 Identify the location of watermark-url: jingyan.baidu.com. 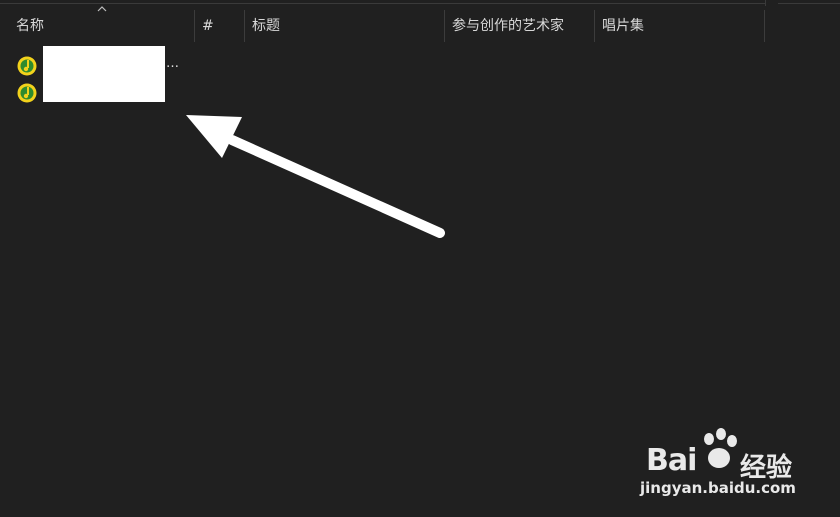
(718, 488).